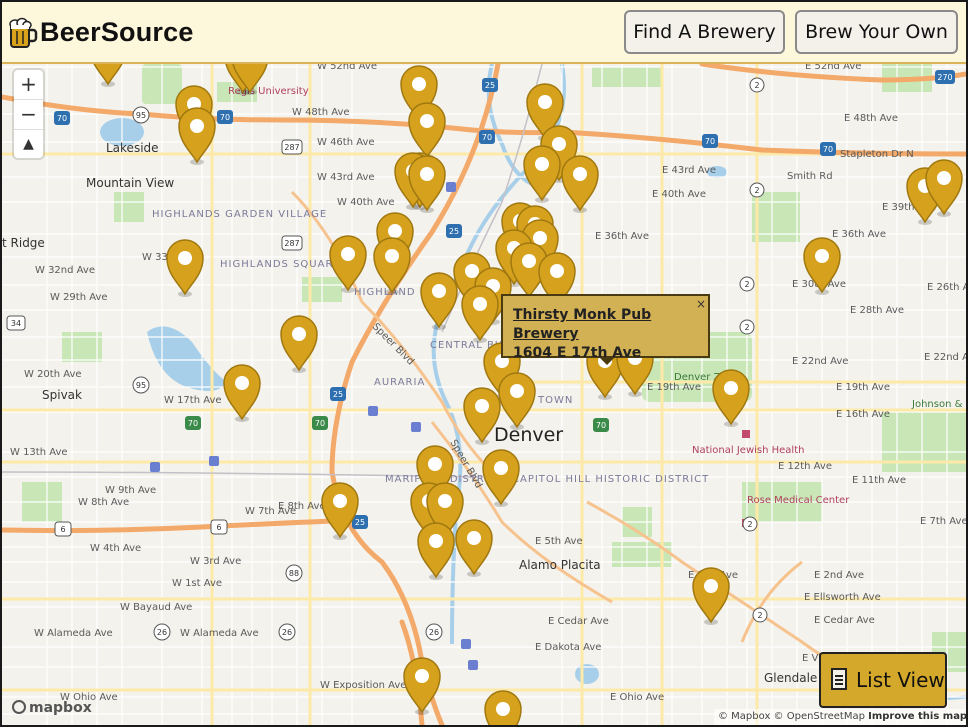 The width and height of the screenshot is (968, 727). What do you see at coordinates (607, 361) in the screenshot?
I see `popup-tip` at bounding box center [607, 361].